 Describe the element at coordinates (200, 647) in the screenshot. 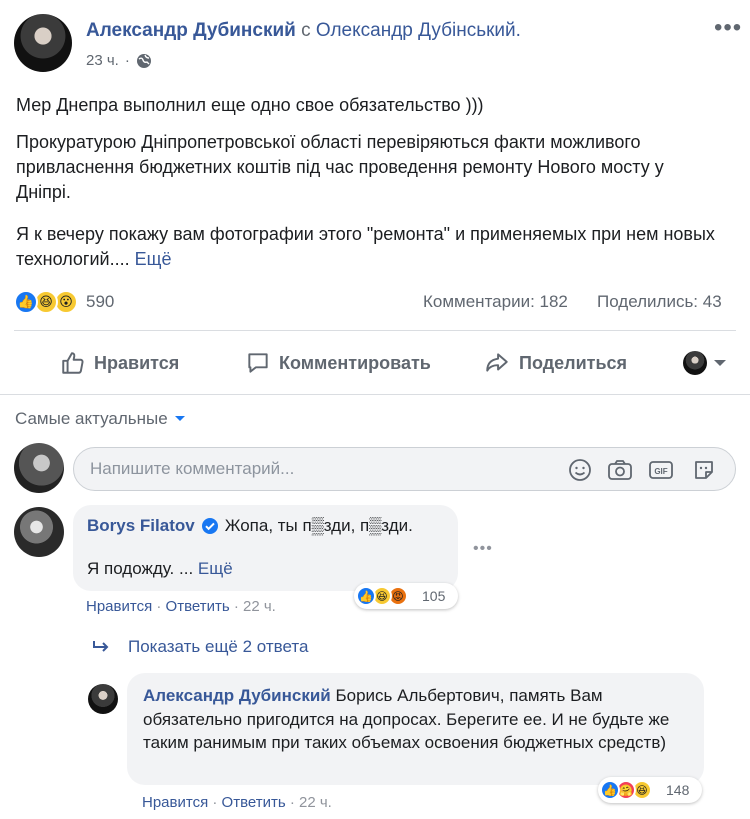

I see `show-more-replies: Показать ещё 2 ответа` at that location.